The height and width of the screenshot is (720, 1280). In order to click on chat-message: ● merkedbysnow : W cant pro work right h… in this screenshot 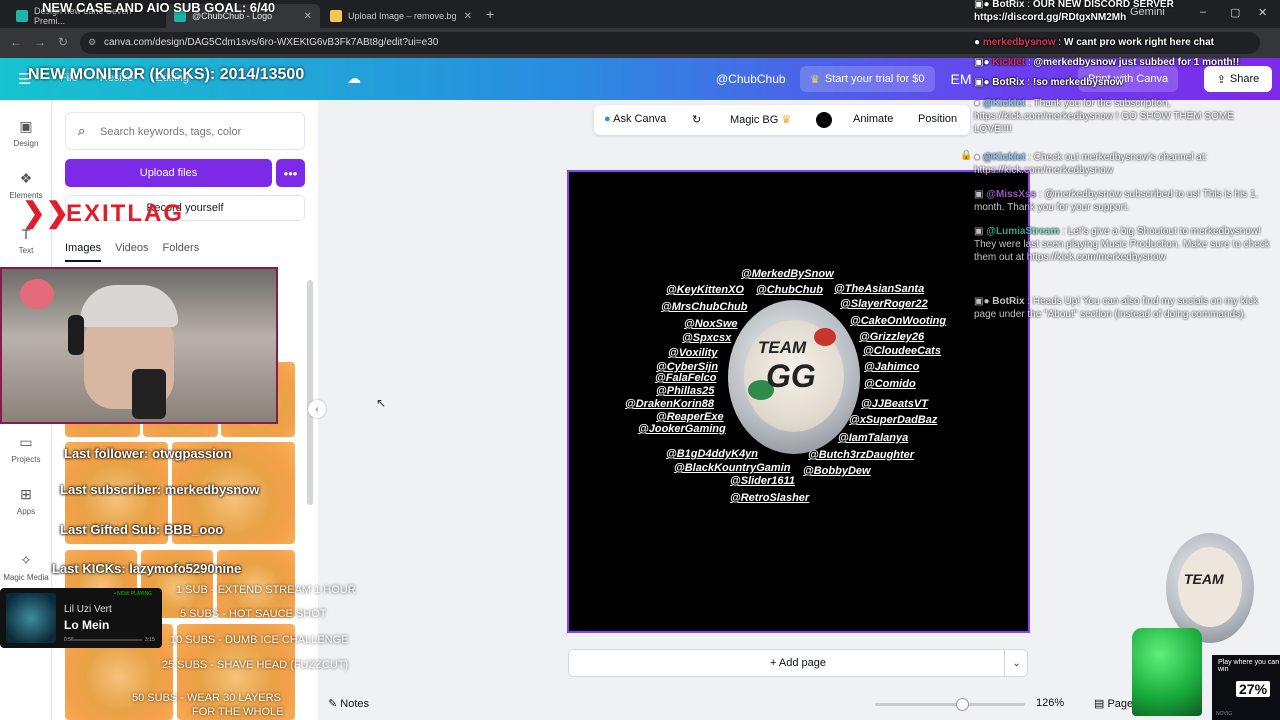, I will do `click(1094, 42)`.